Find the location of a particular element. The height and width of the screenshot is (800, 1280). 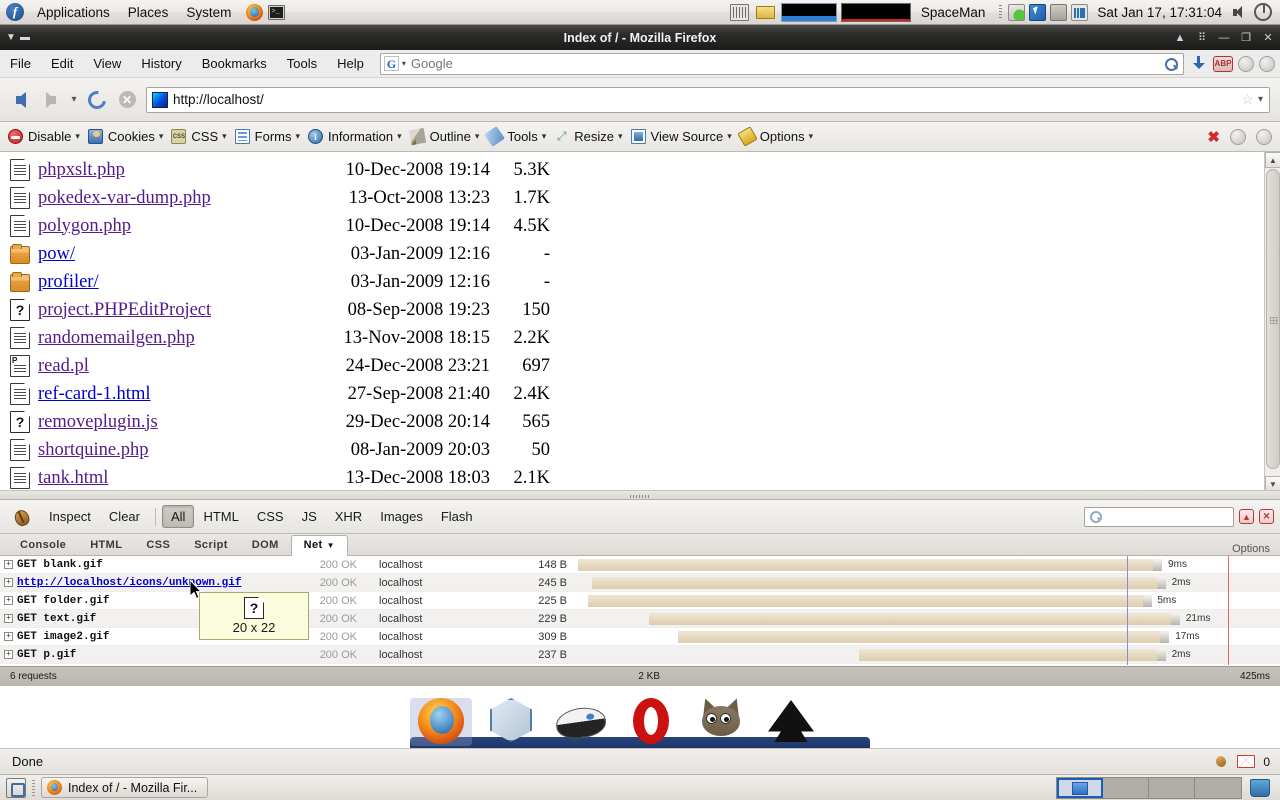

webdev-forms-menu: Forms ▾ is located at coordinates (267, 137).